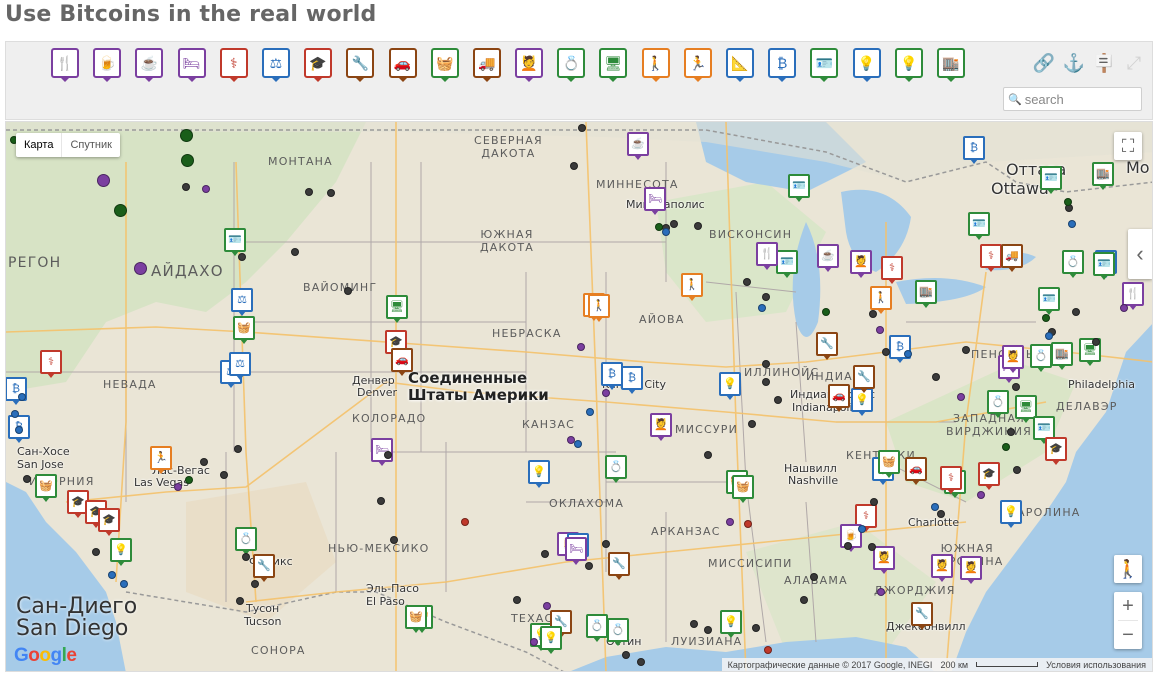 The image size is (1158, 679). I want to click on panel-toggle-button: ‹, so click(1140, 254).